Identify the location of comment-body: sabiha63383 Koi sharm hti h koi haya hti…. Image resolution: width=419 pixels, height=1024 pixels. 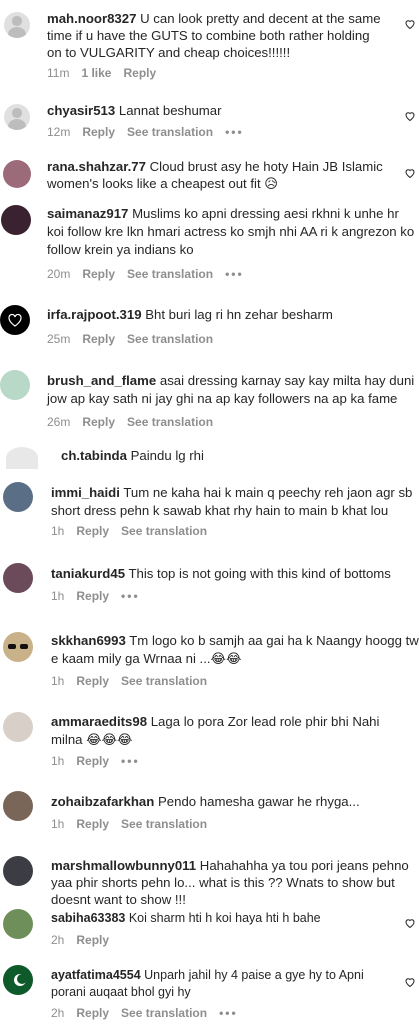
(221, 918).